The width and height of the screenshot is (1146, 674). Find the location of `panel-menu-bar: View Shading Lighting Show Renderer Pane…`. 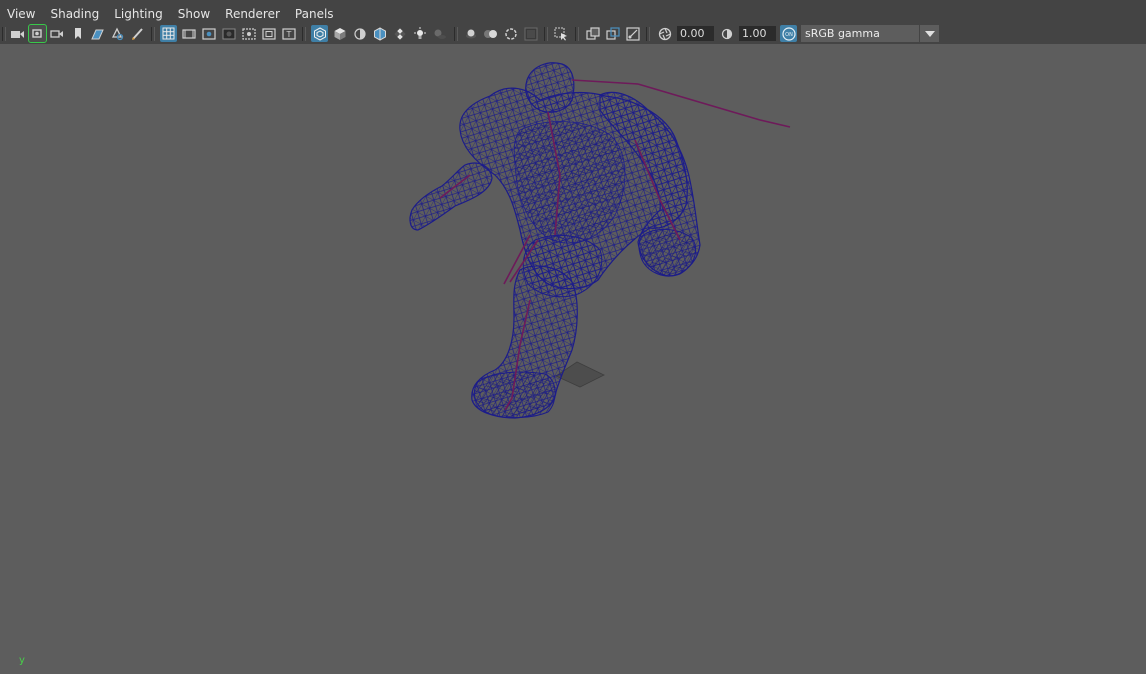

panel-menu-bar: View Shading Lighting Show Renderer Pane… is located at coordinates (573, 12).